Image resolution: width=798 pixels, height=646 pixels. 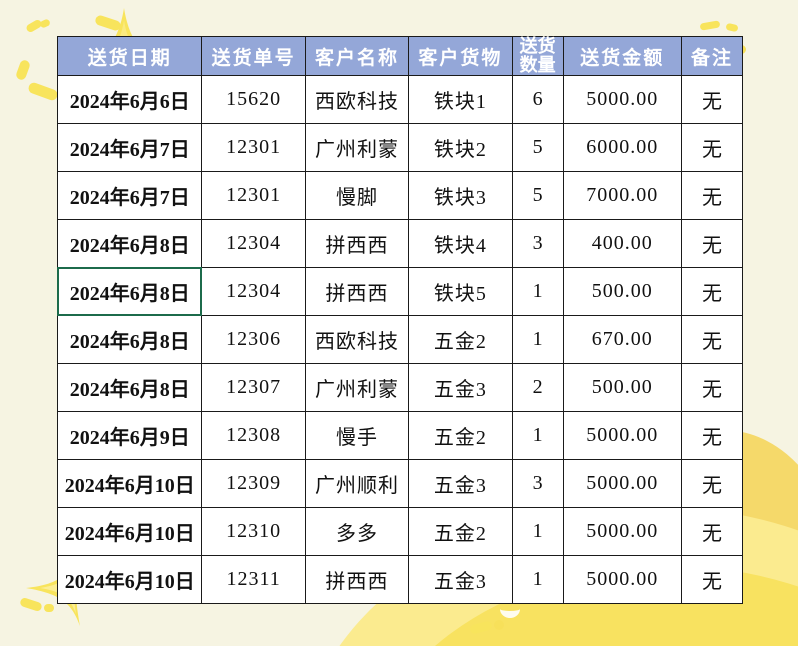 I want to click on table-row: 2024年6月7日 12301 广州利蒙 铁块2 5 6000.00 无, so click(x=400, y=147).